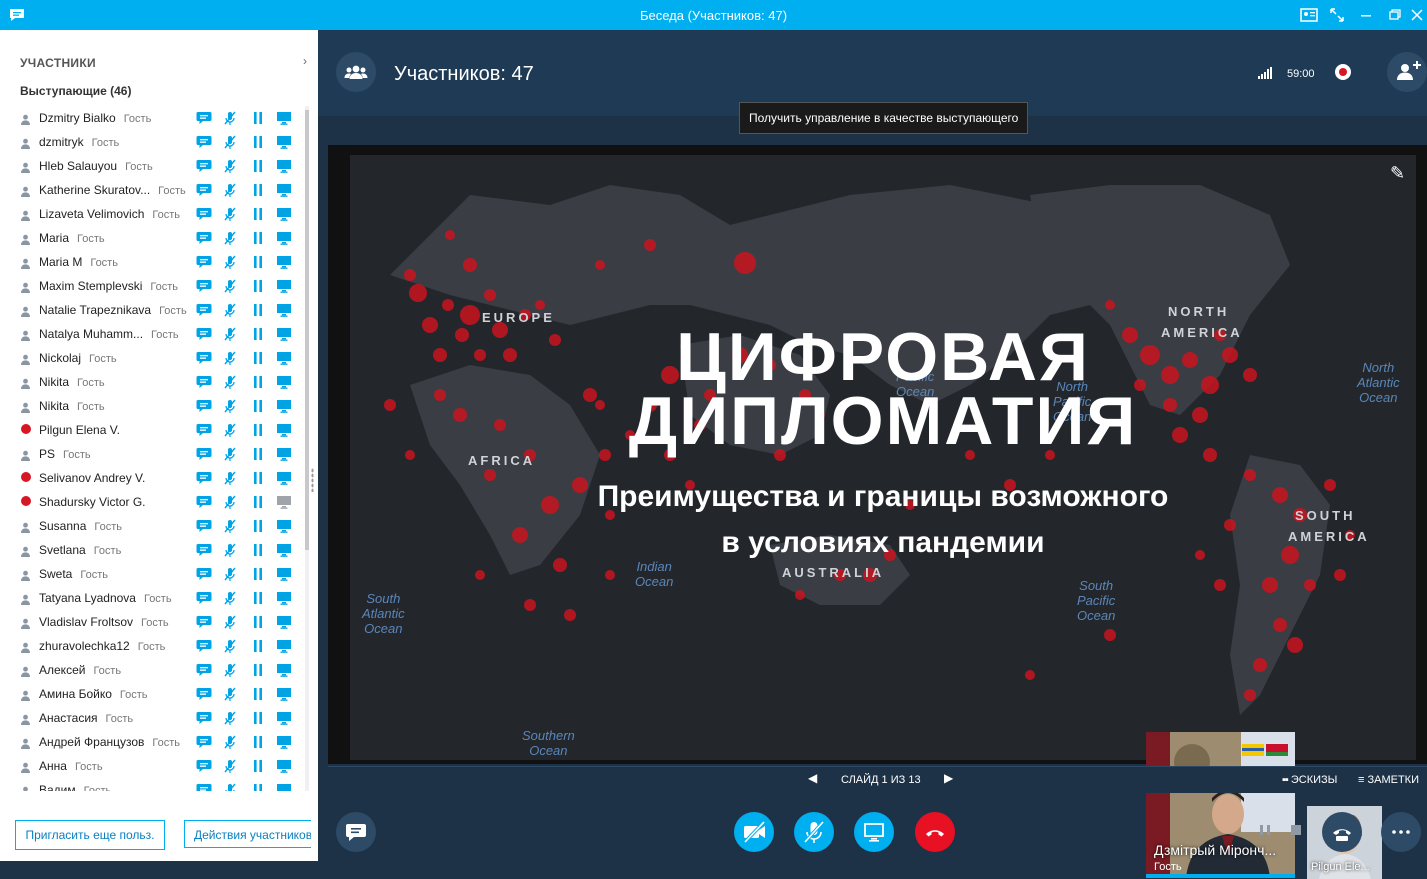  Describe the element at coordinates (152, 166) in the screenshot. I see `participant-row: Hleb Salauyou Гость` at that location.